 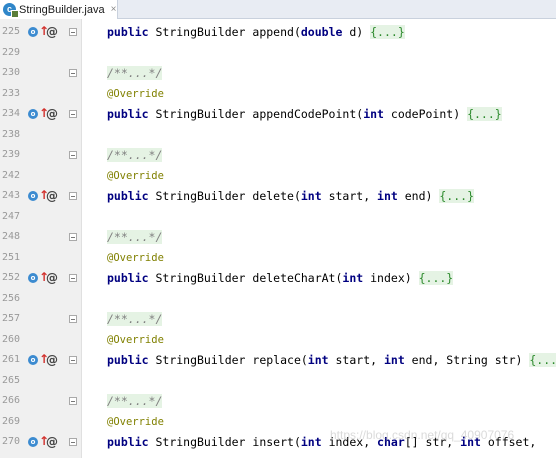 What do you see at coordinates (11, 52) in the screenshot?
I see `line-number: 229` at bounding box center [11, 52].